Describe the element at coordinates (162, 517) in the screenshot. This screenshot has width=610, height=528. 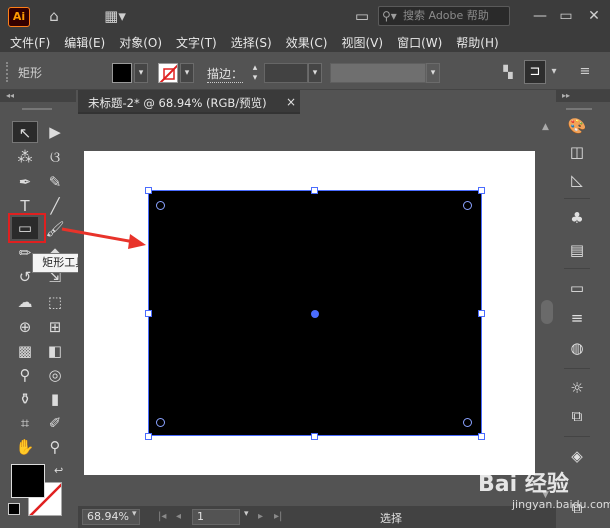
I see `first-artboard-icon: |◂` at that location.